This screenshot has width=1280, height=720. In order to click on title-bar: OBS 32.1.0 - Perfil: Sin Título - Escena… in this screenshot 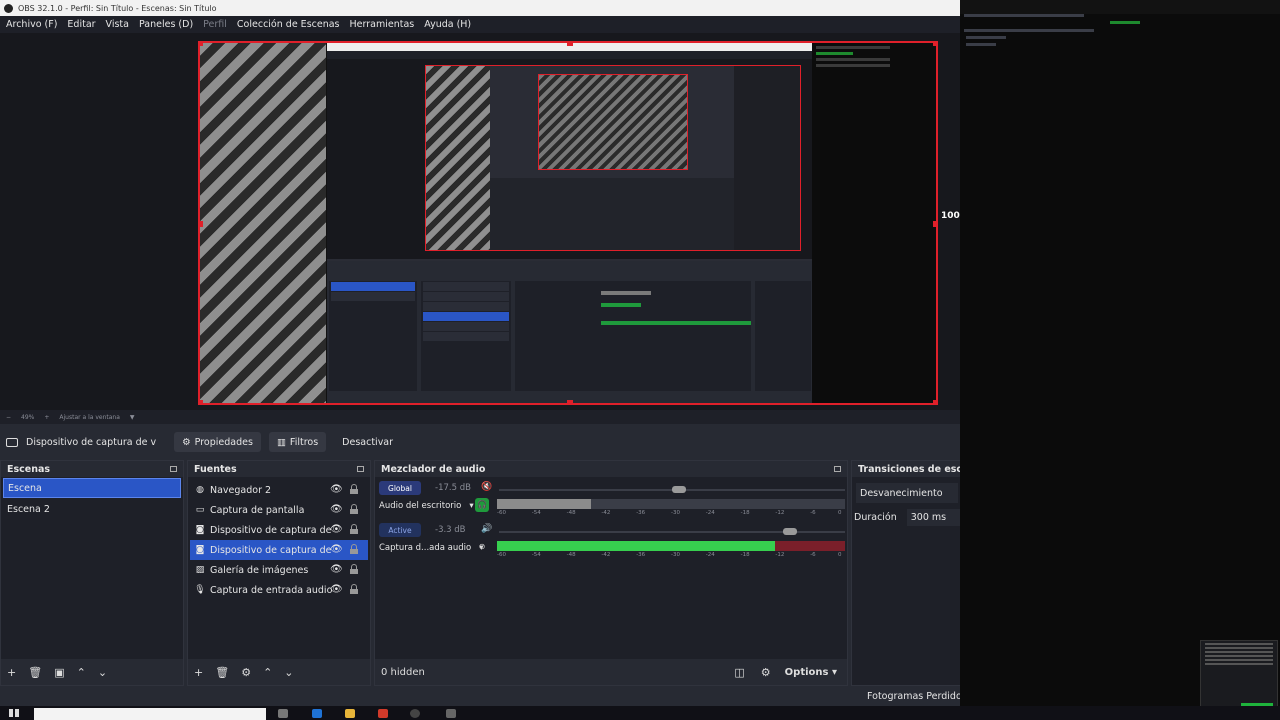, I will do `click(480, 8)`.